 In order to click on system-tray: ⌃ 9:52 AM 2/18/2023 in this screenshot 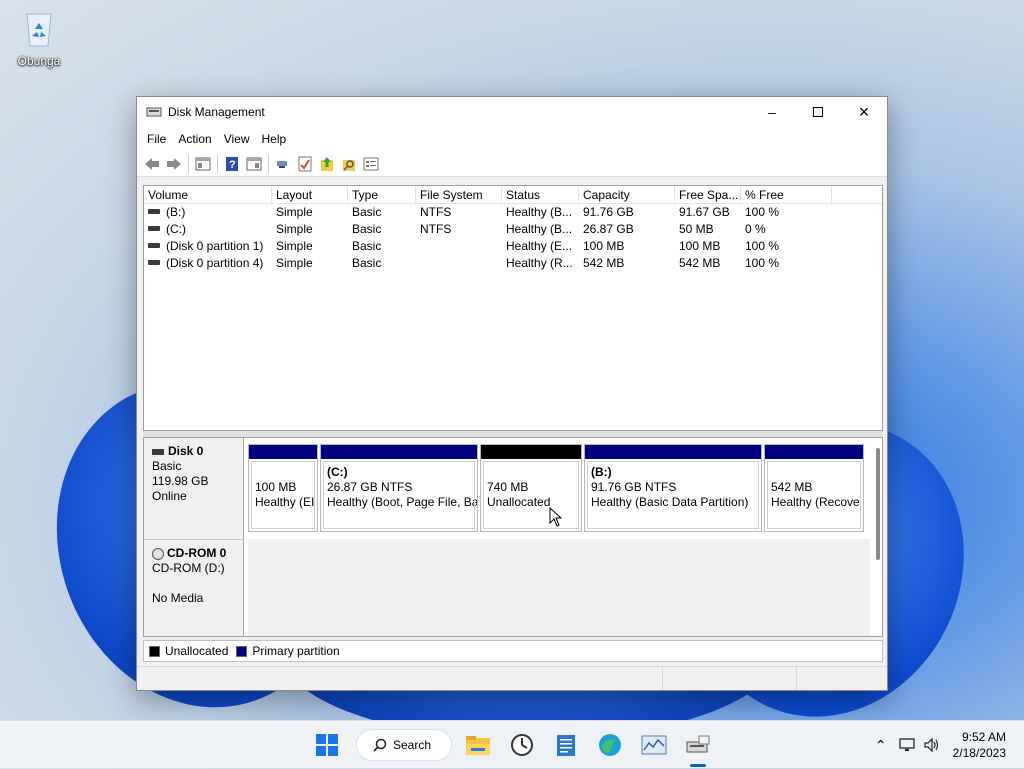, I will do `click(949, 745)`.